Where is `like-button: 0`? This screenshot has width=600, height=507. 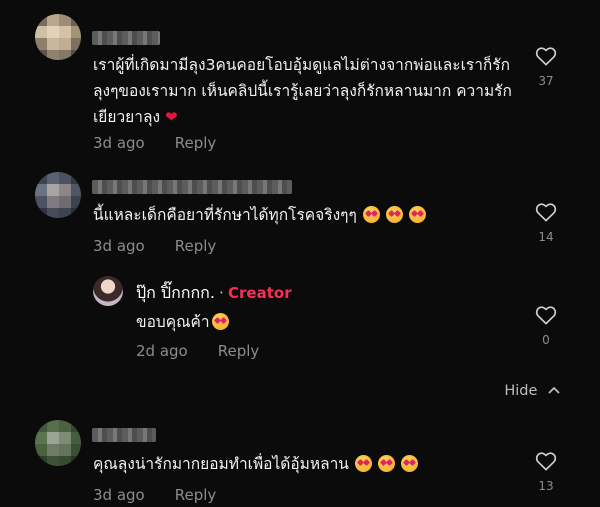 like-button: 0 is located at coordinates (546, 326).